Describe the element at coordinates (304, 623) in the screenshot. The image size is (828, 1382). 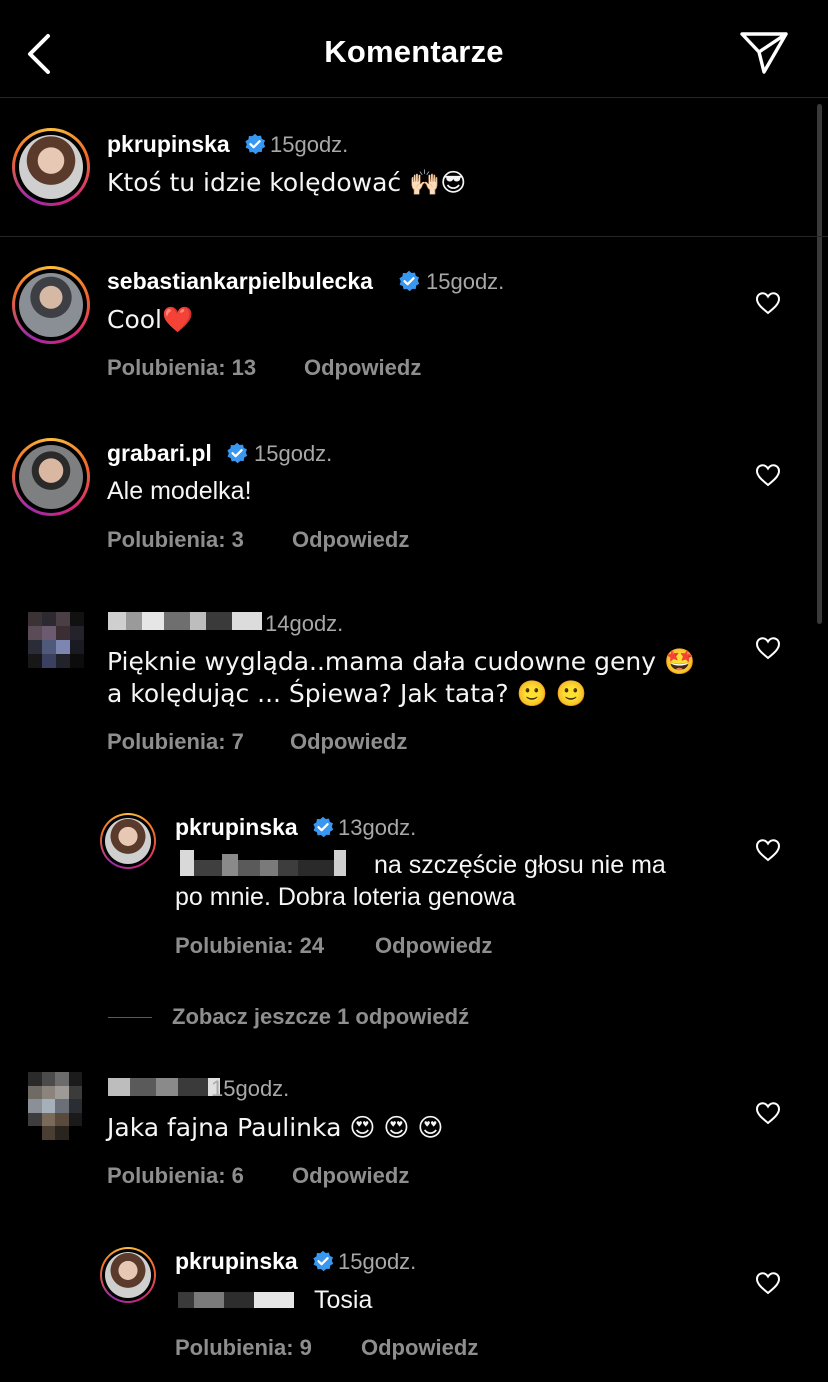
I see `timestamp: 14godz.` at that location.